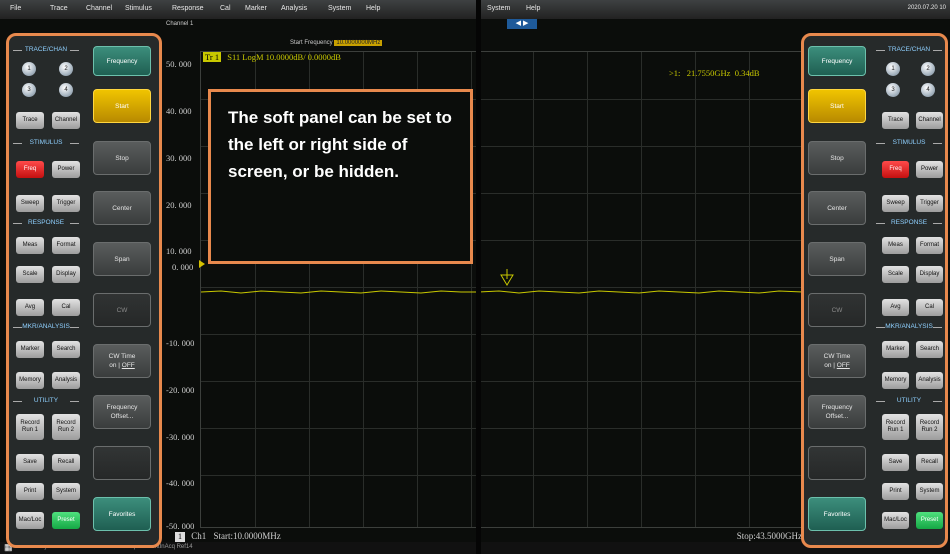 This screenshot has height=554, width=950. I want to click on marker-1-icon, so click(507, 278).